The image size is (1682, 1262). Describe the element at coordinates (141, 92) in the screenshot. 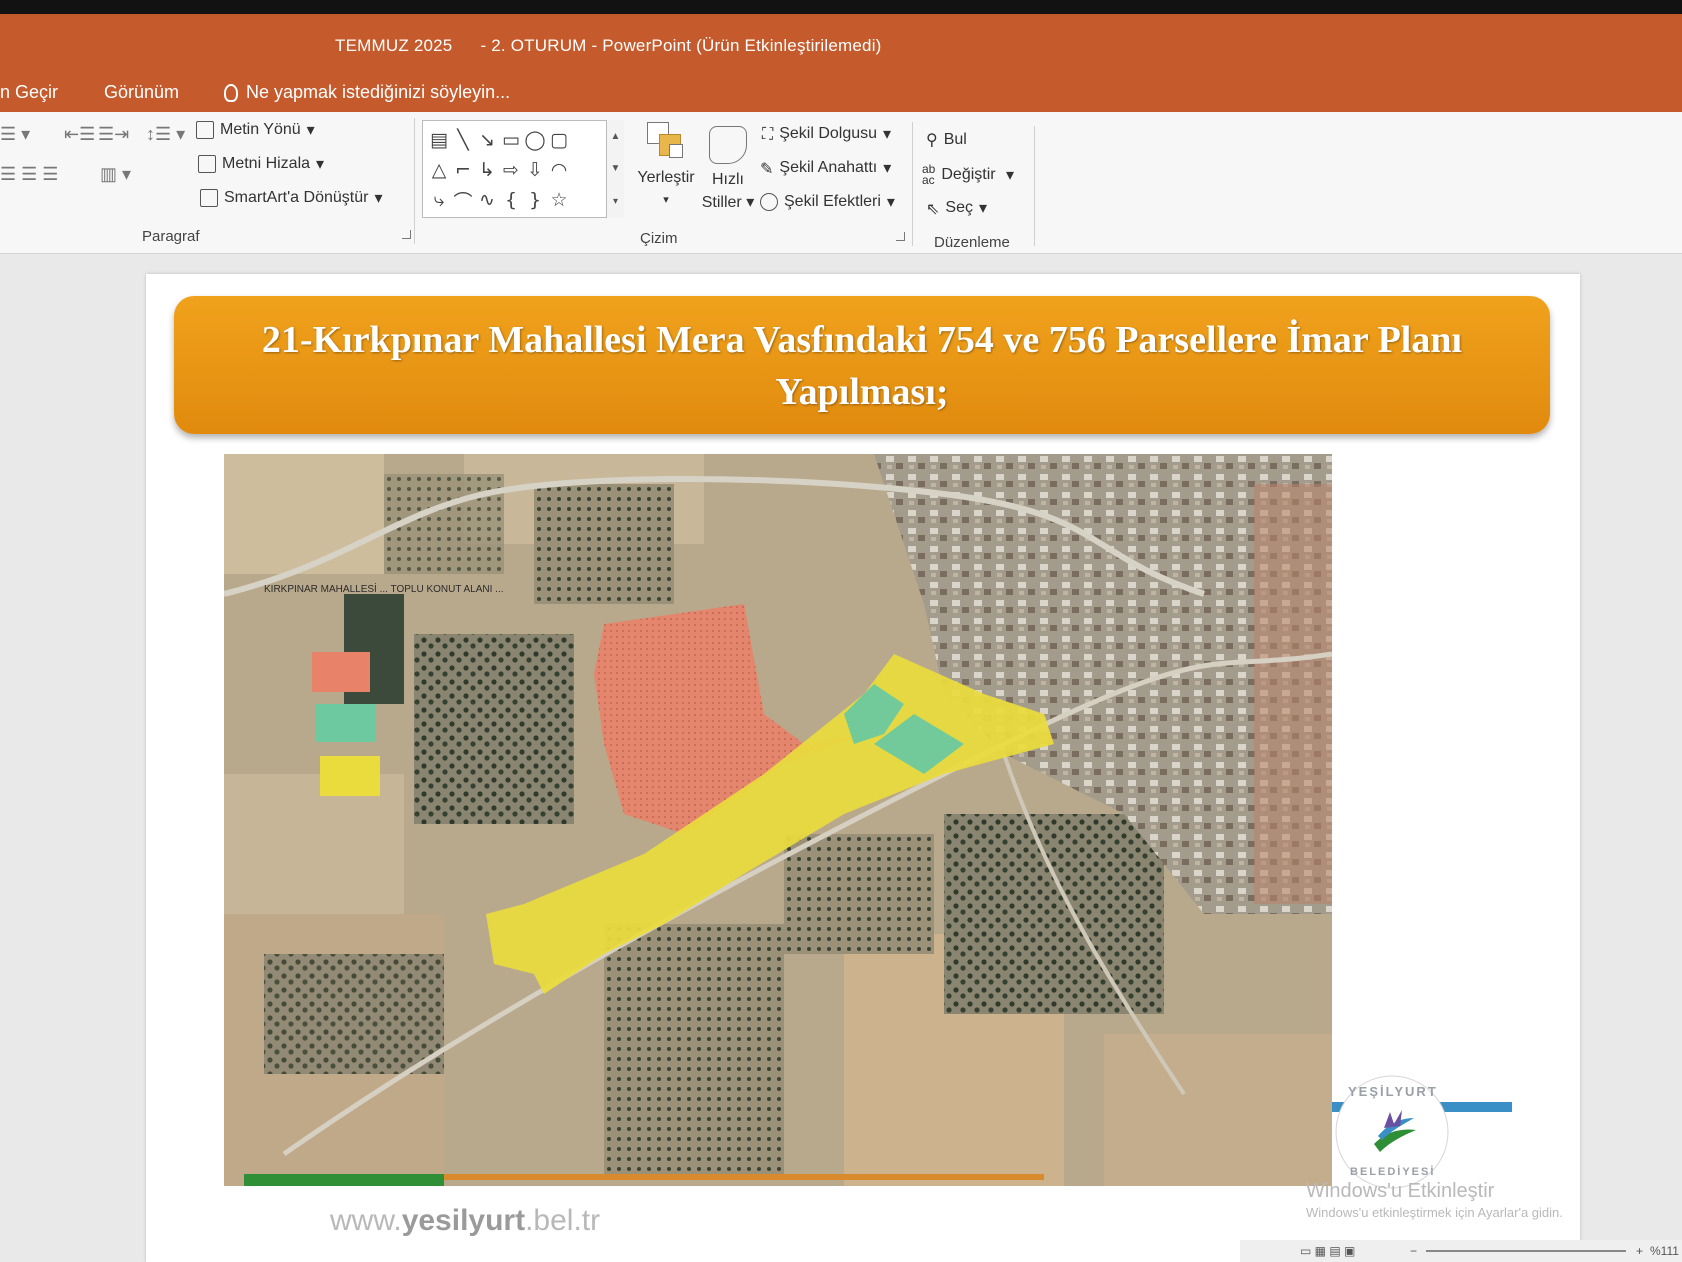

I see `tab-view: Görünüm` at that location.